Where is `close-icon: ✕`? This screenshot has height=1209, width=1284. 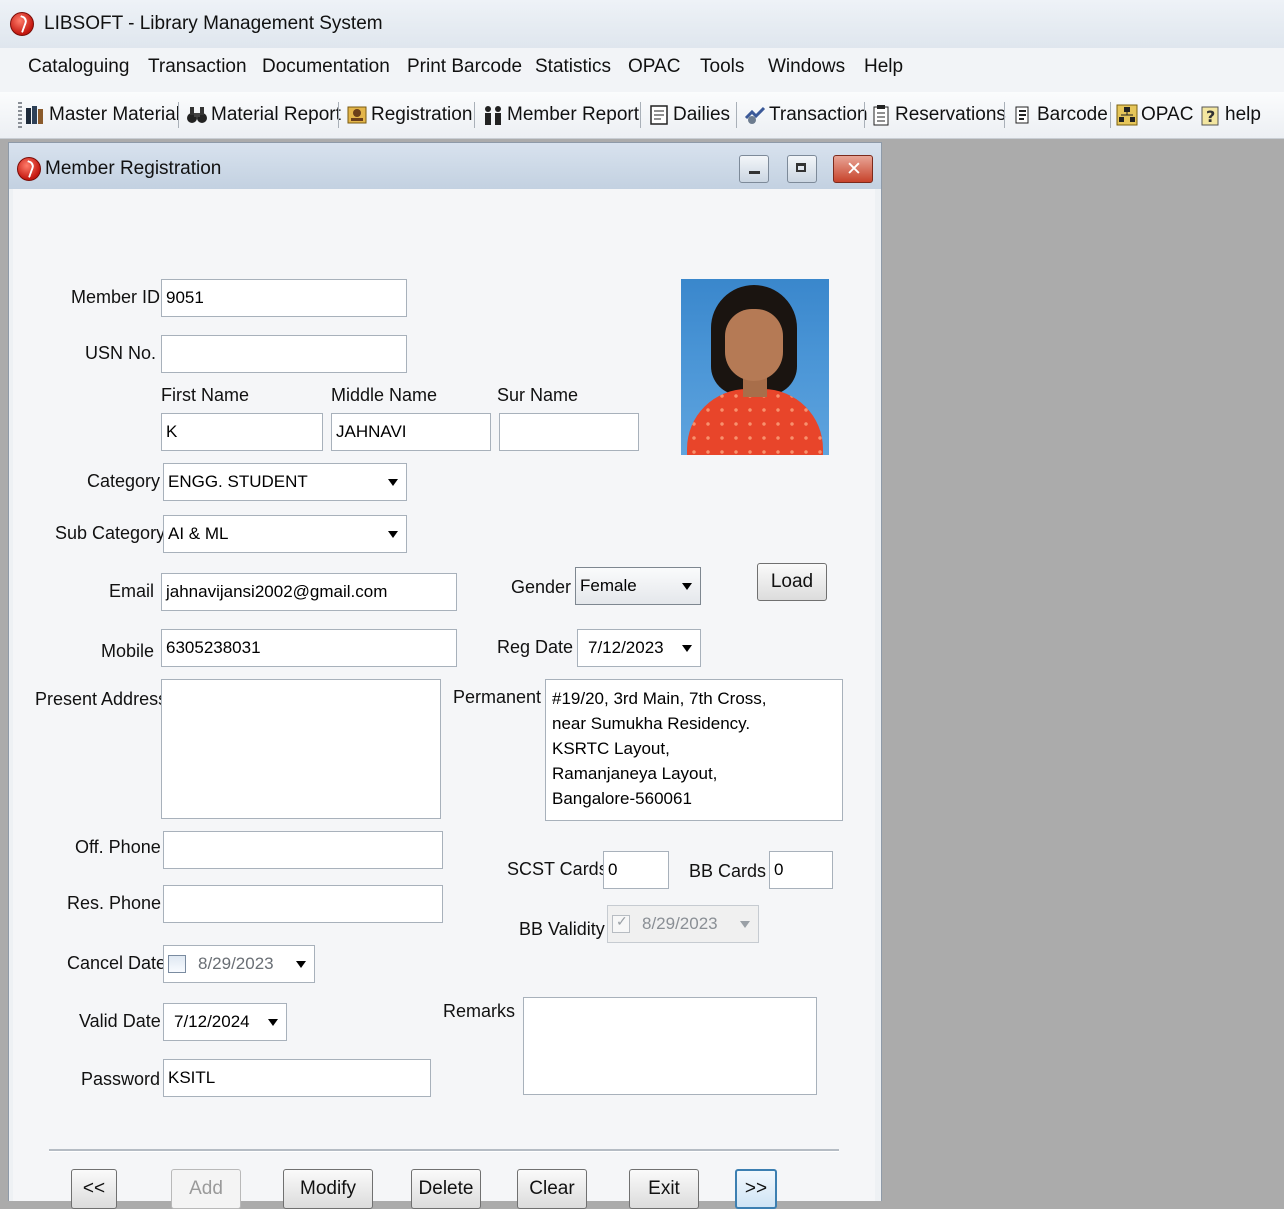 close-icon: ✕ is located at coordinates (854, 169).